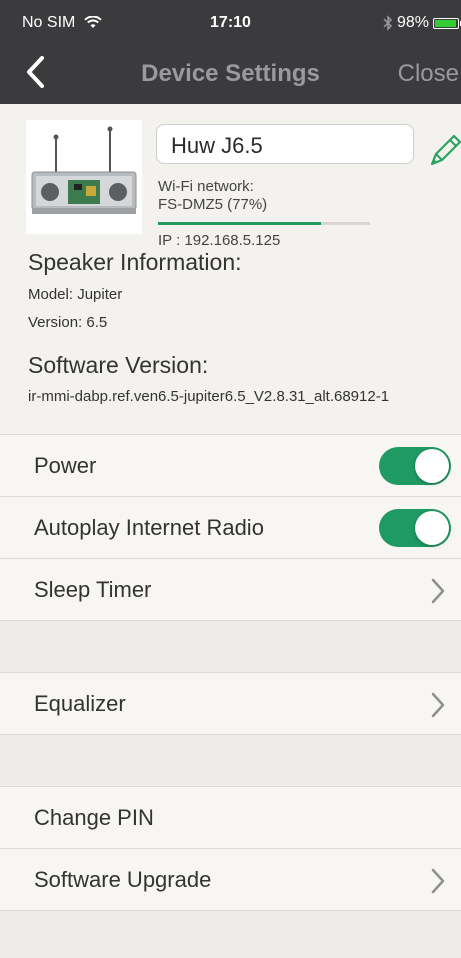 The height and width of the screenshot is (958, 461). I want to click on wifi-label: Wi-Fi network:, so click(206, 186).